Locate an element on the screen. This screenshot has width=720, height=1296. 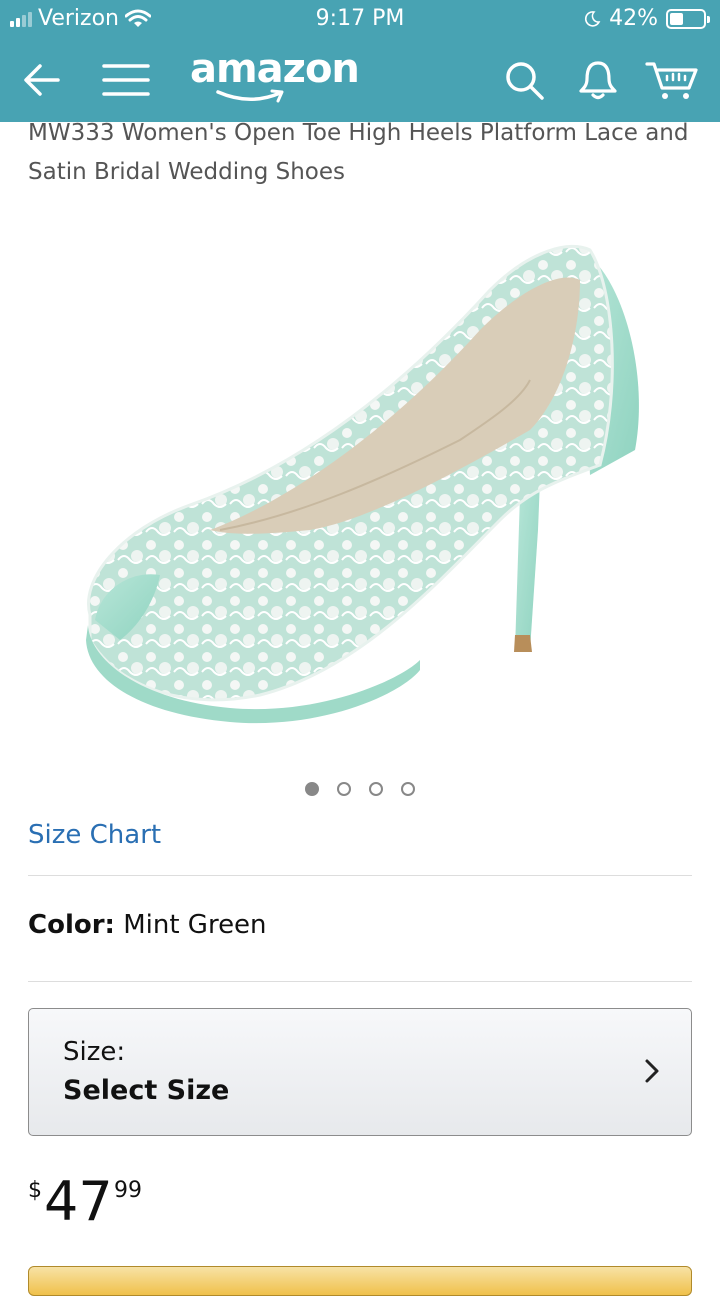
bell-icon is located at coordinates (598, 80).